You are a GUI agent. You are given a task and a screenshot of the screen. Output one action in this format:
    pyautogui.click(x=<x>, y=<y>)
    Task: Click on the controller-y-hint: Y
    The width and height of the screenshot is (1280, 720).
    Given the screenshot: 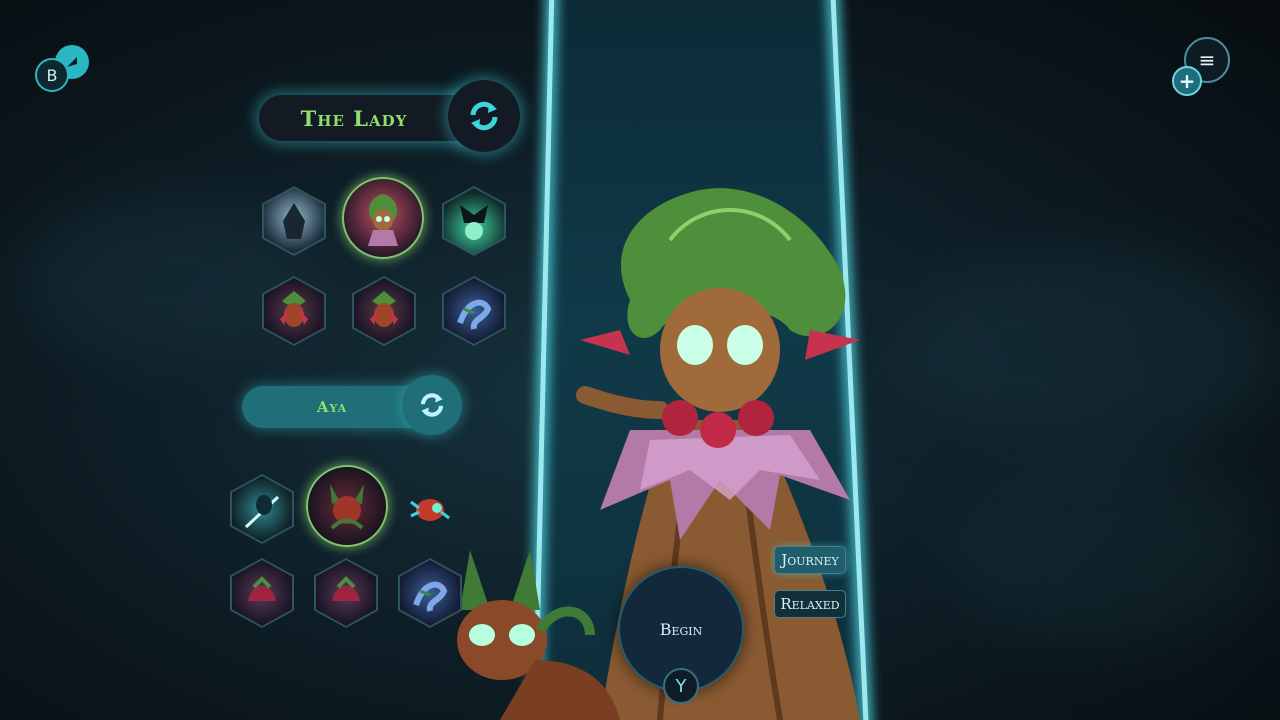 What is the action you would take?
    pyautogui.click(x=681, y=686)
    